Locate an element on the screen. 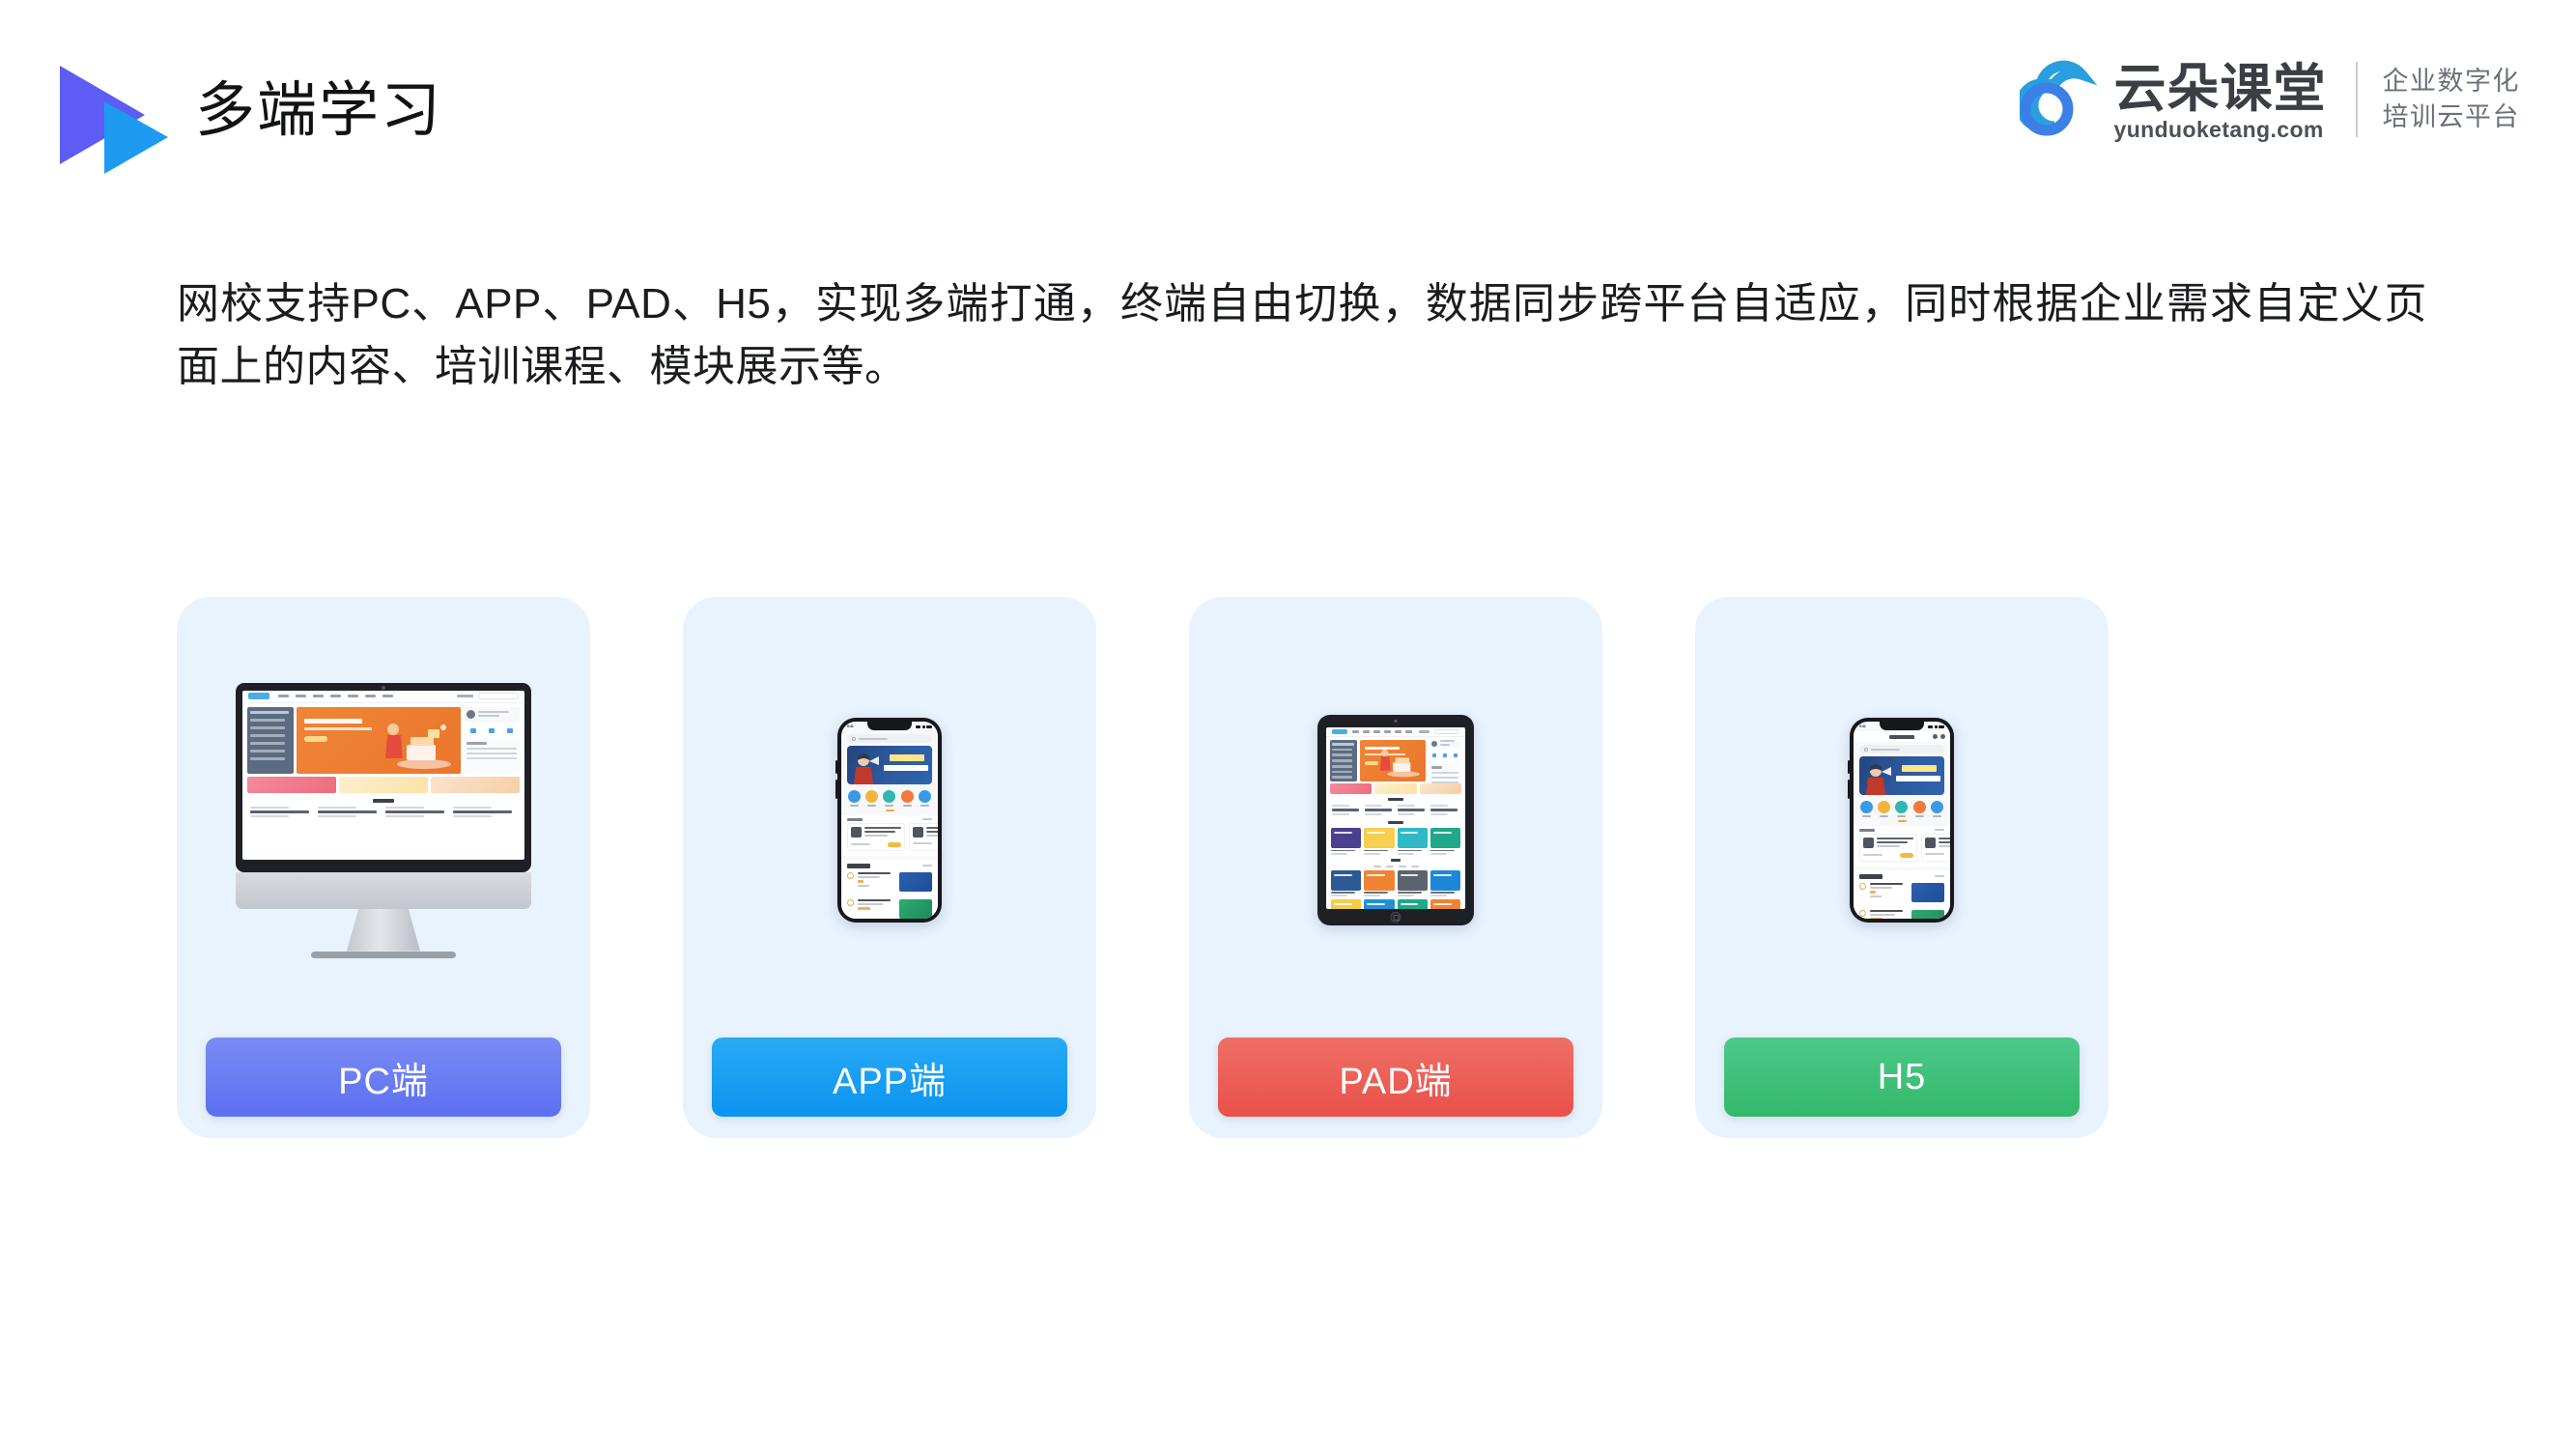  device-card-app: 9:41 APP端 is located at coordinates (889, 867).